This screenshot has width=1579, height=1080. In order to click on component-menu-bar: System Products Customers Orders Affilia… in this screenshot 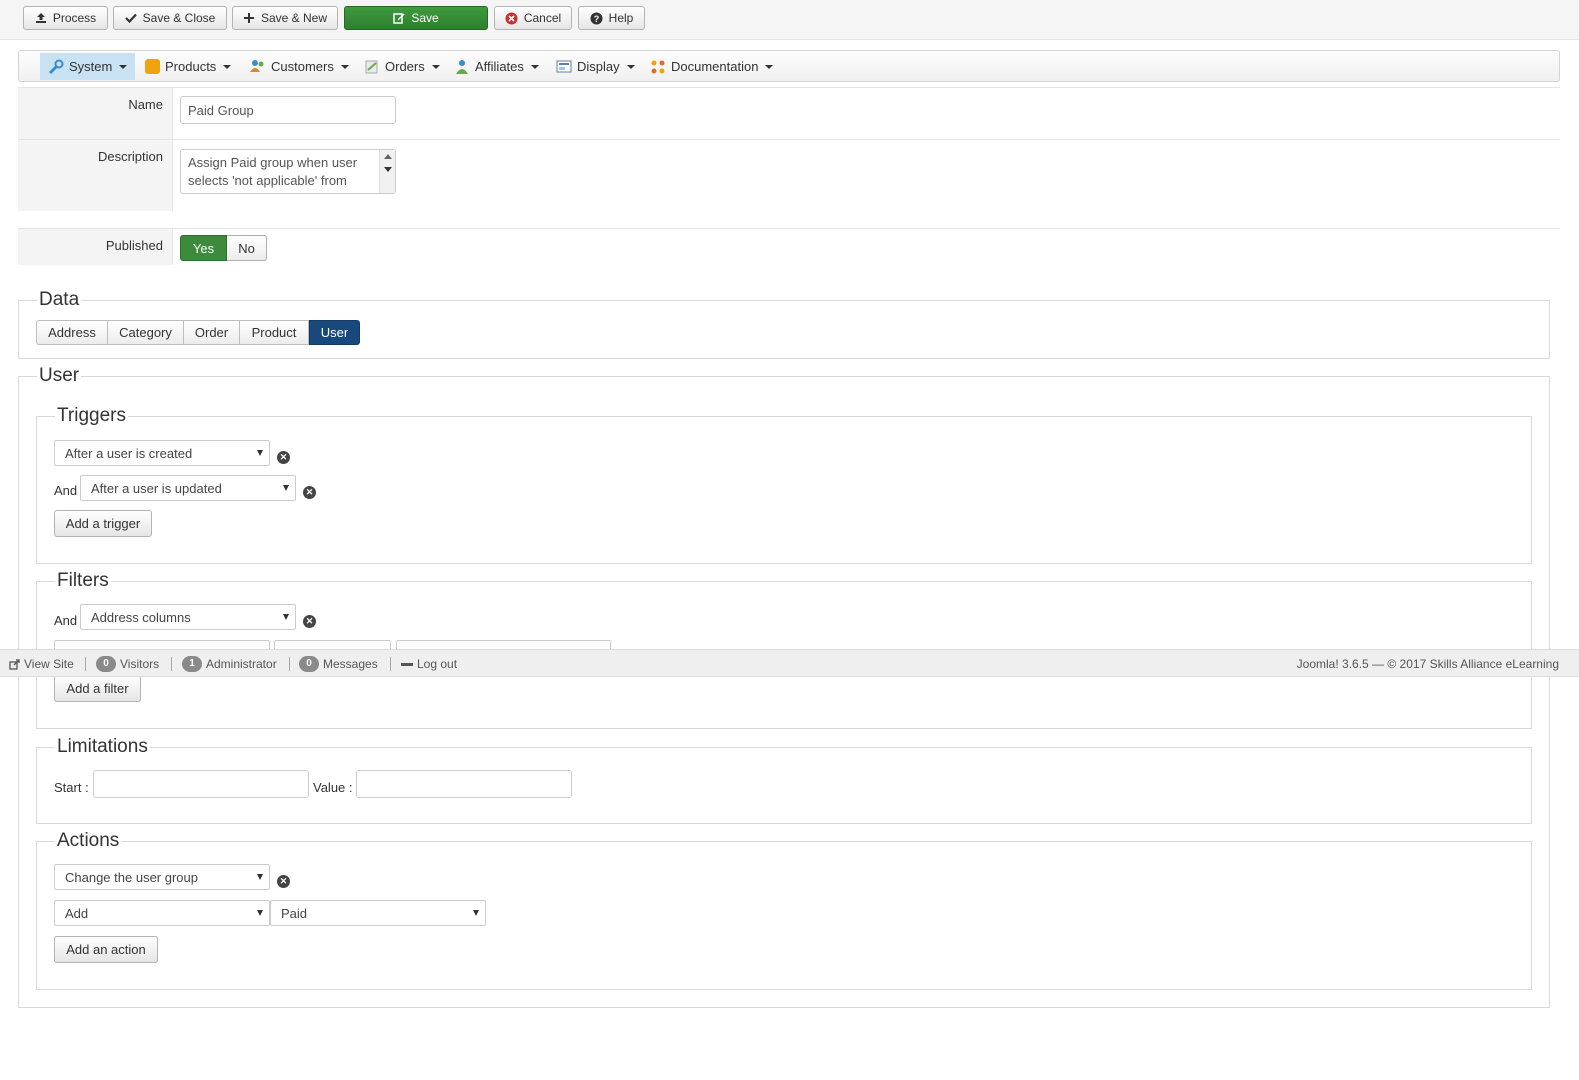, I will do `click(789, 66)`.